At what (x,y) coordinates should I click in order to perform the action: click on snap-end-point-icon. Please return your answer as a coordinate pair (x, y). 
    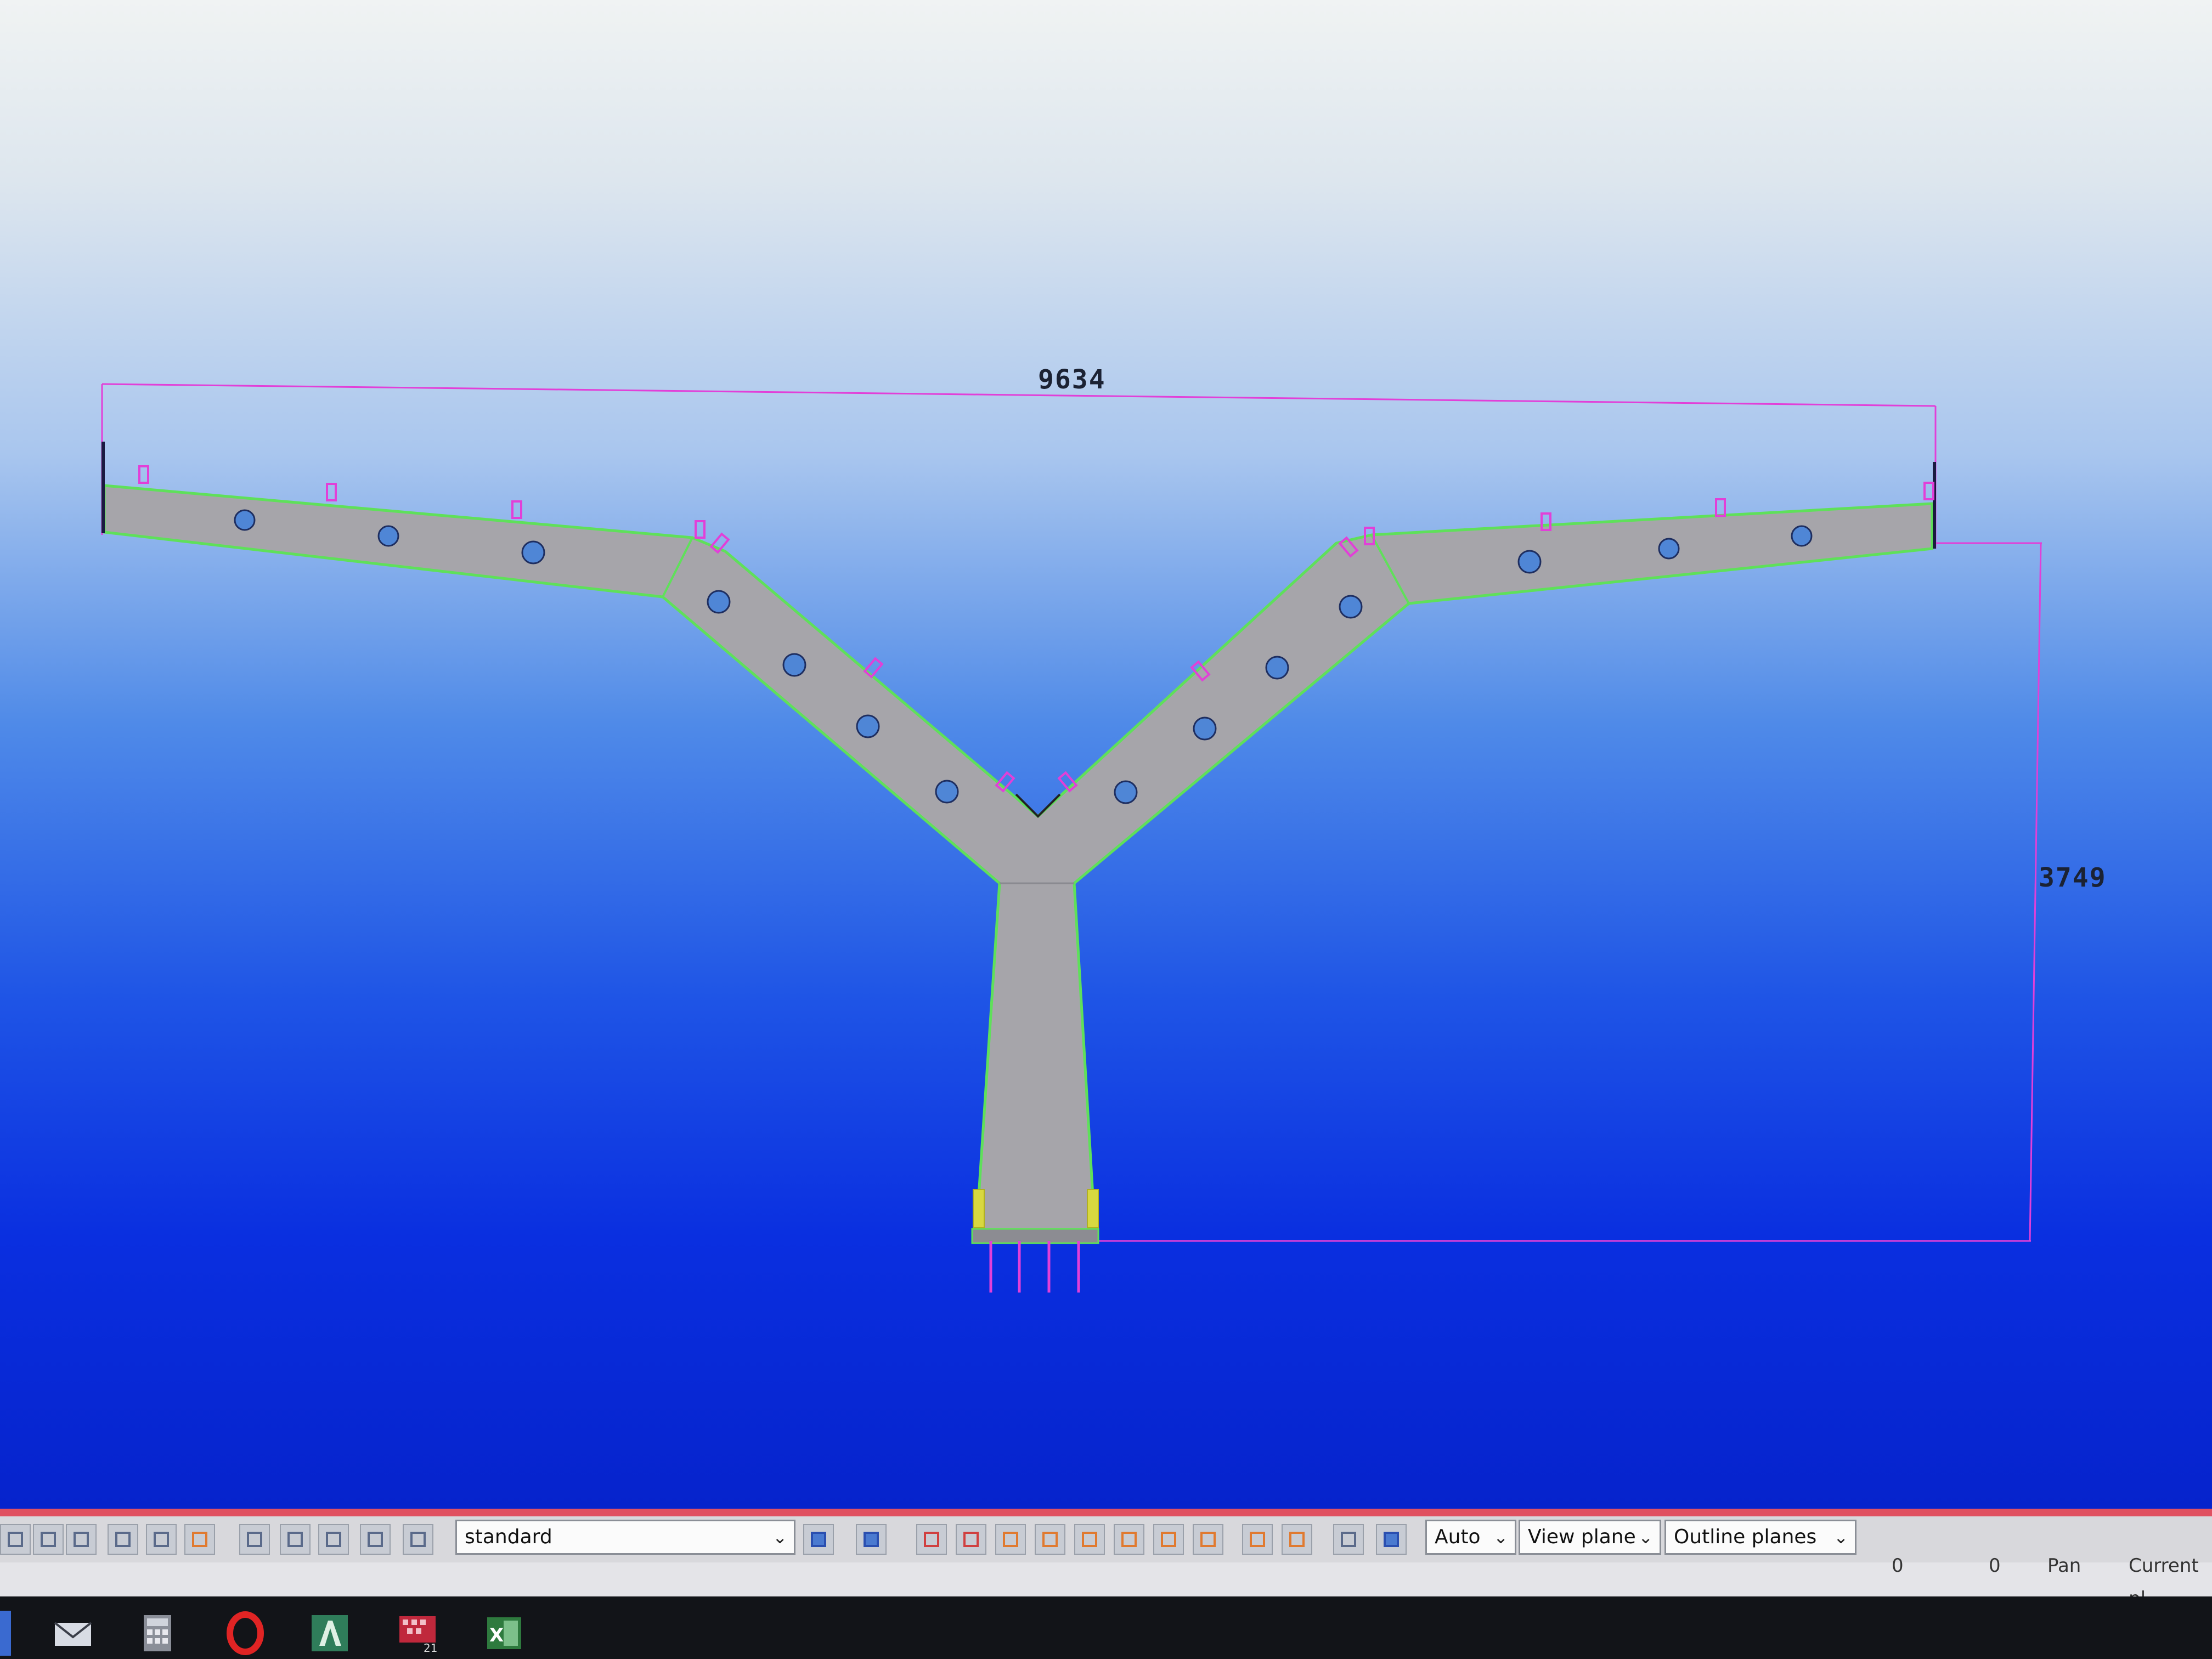
    Looking at the image, I should click on (931, 1540).